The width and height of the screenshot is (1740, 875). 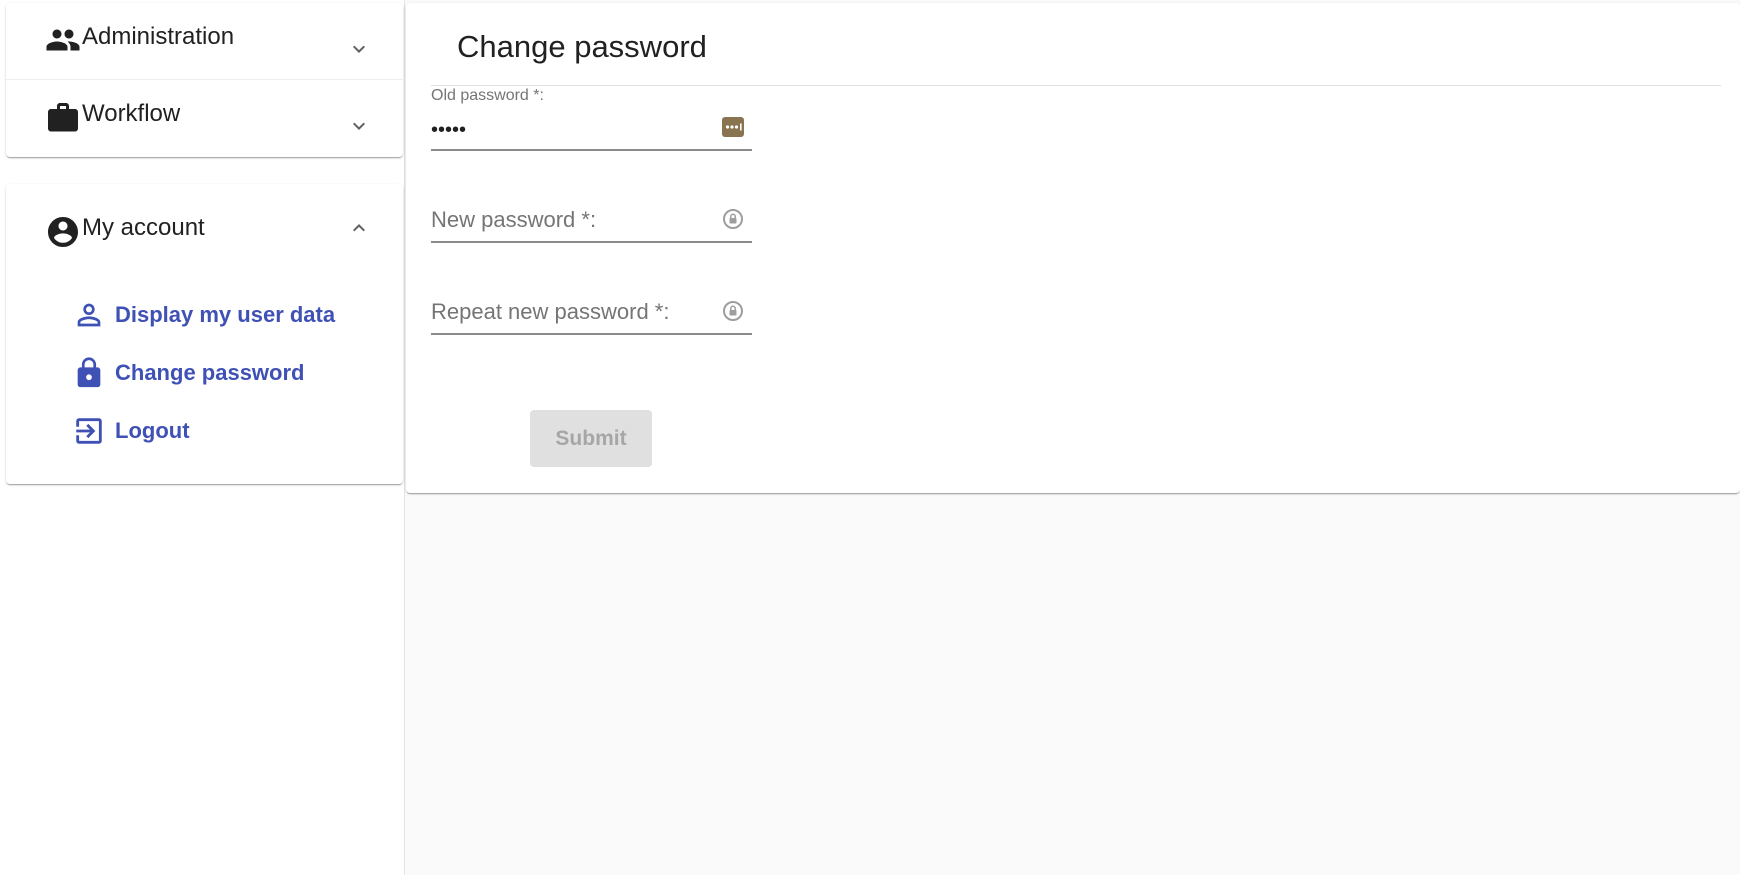 What do you see at coordinates (571, 220) in the screenshot?
I see `new-password-input` at bounding box center [571, 220].